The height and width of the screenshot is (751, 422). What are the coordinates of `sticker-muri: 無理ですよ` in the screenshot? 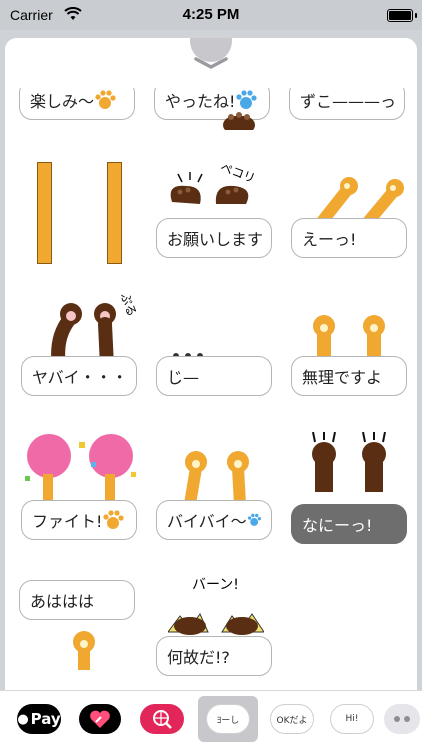 It's located at (349, 342).